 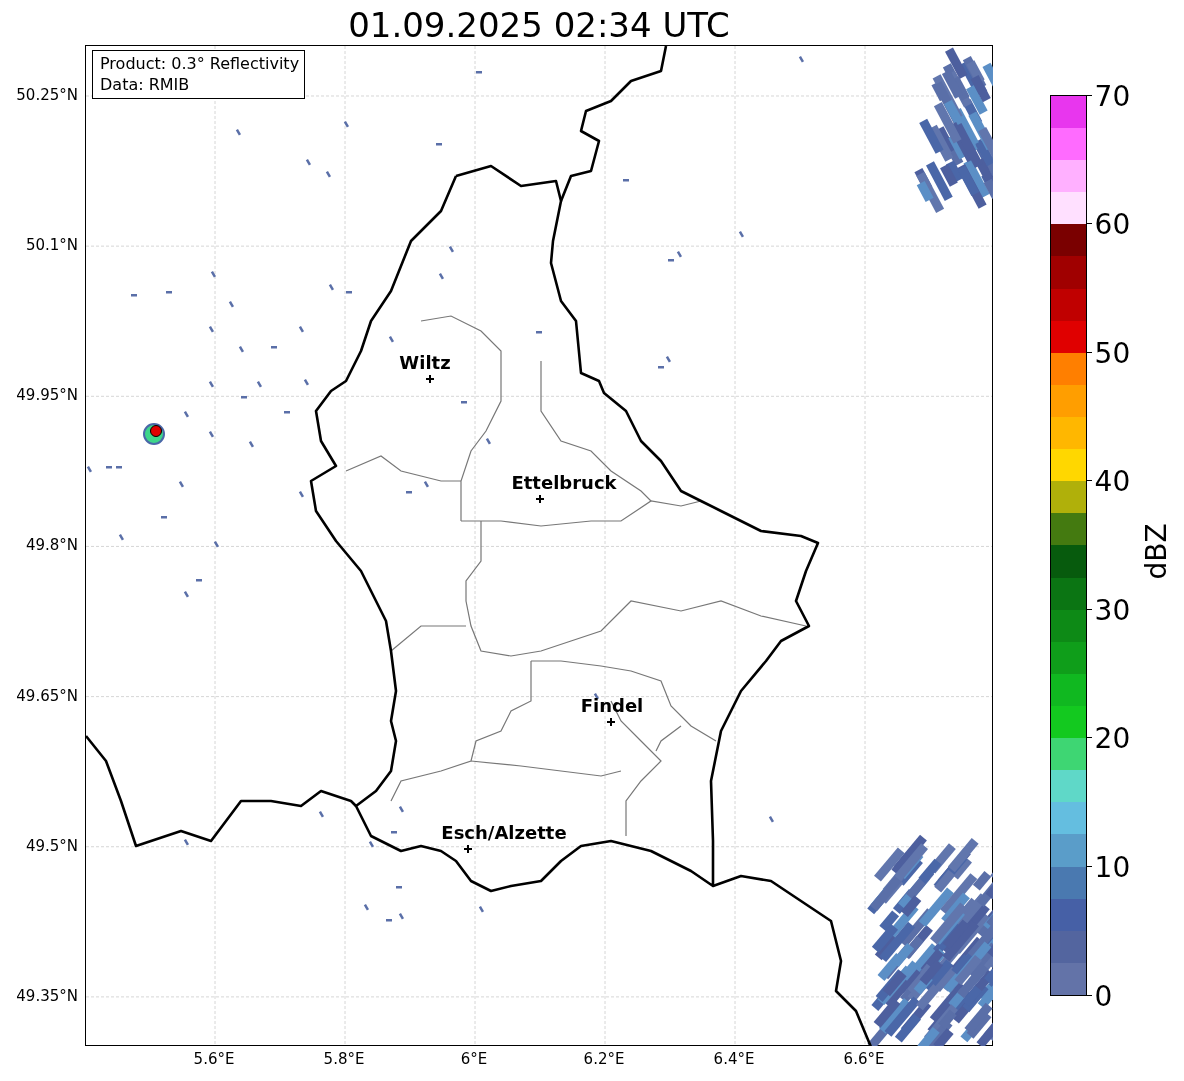 I want to click on longitude-label: 6.4°E, so click(x=734, y=1059).